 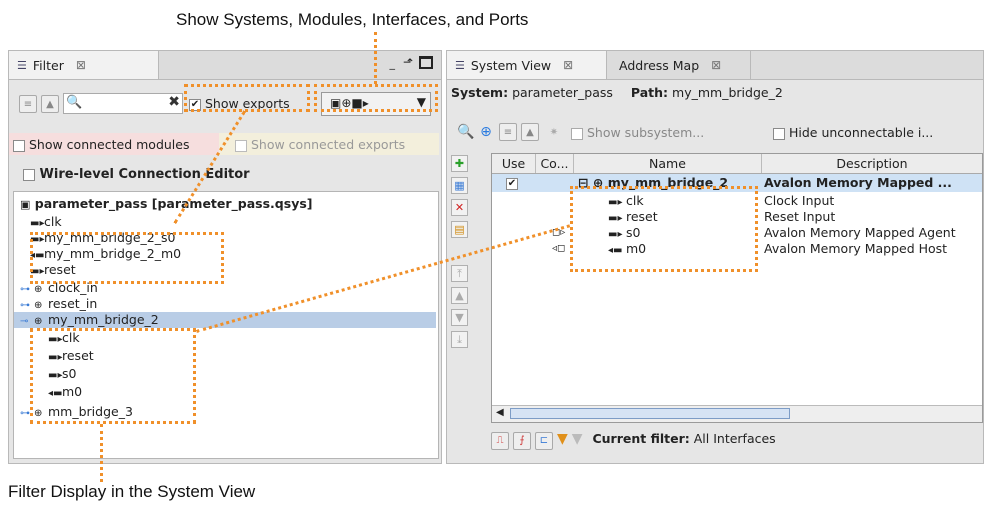 I want to click on tab-system-view: ☰ System View ⊠, so click(x=527, y=65).